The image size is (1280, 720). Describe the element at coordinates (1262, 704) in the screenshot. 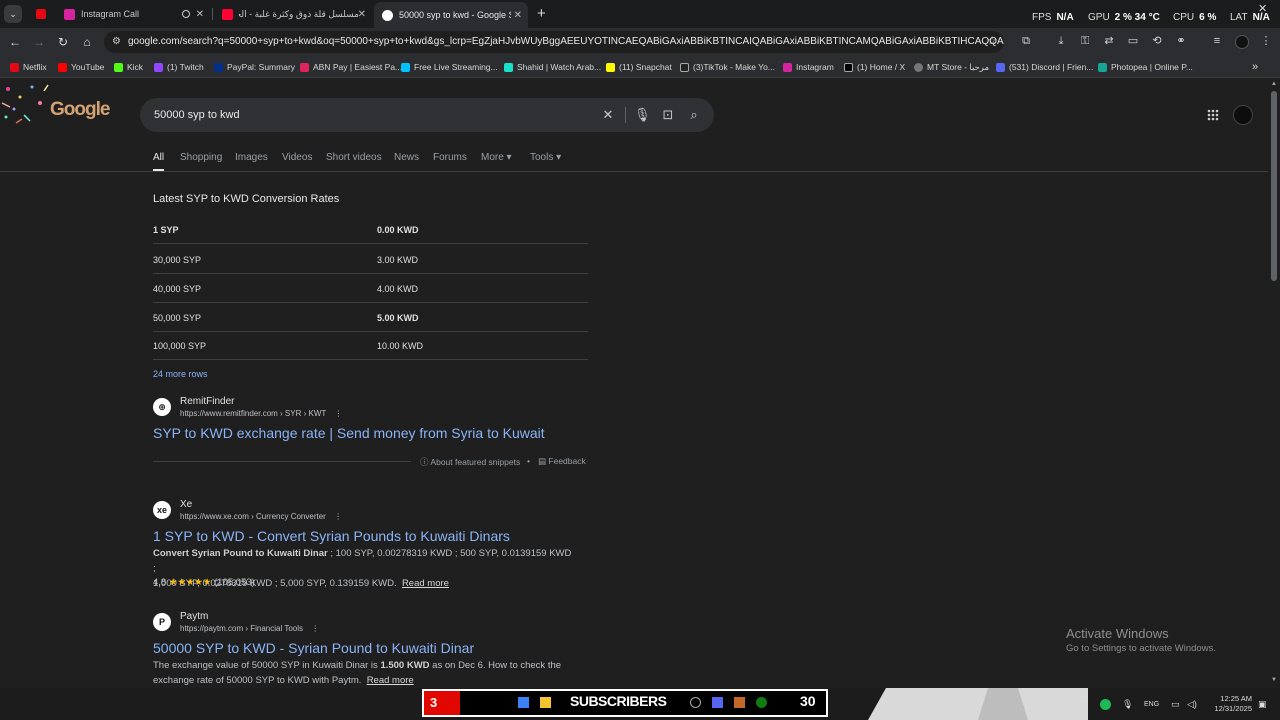

I see `notifications-icon: ▣` at that location.